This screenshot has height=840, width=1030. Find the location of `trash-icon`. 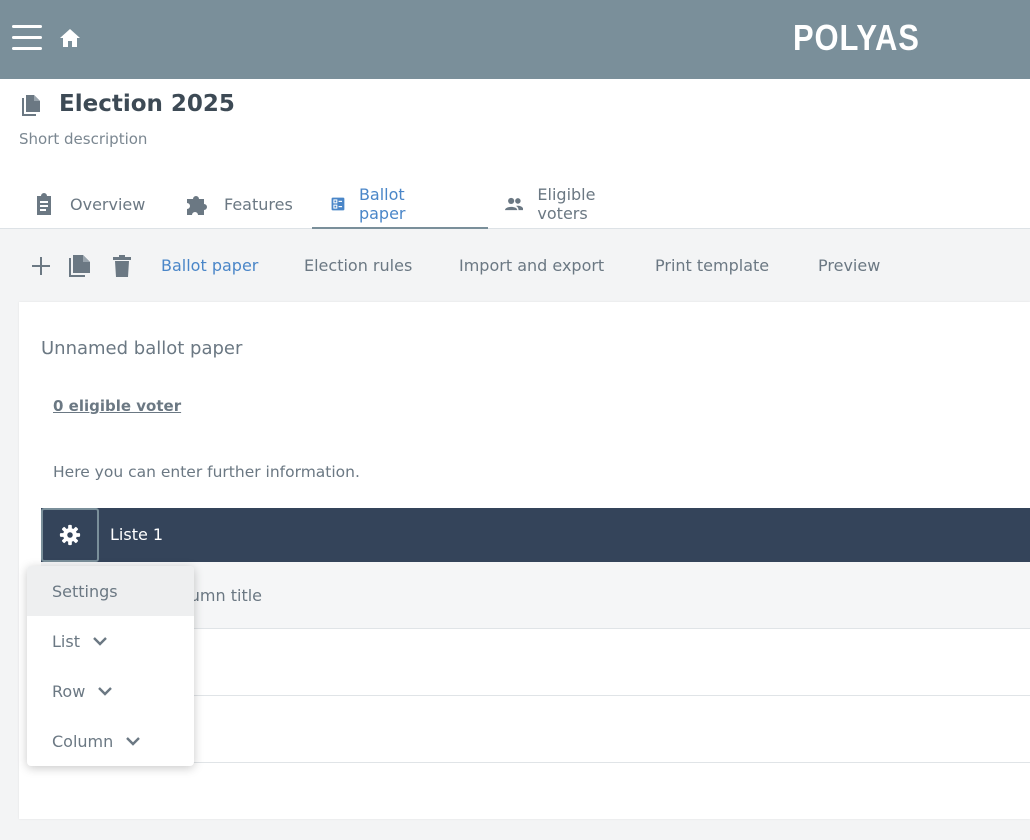

trash-icon is located at coordinates (122, 266).